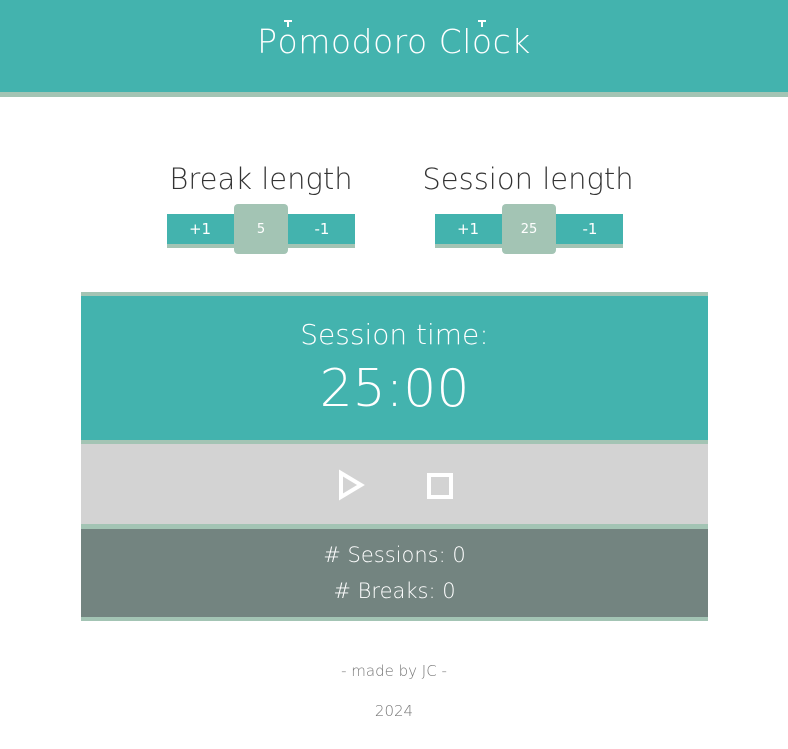 The image size is (788, 749). I want to click on play-button, so click(351, 485).